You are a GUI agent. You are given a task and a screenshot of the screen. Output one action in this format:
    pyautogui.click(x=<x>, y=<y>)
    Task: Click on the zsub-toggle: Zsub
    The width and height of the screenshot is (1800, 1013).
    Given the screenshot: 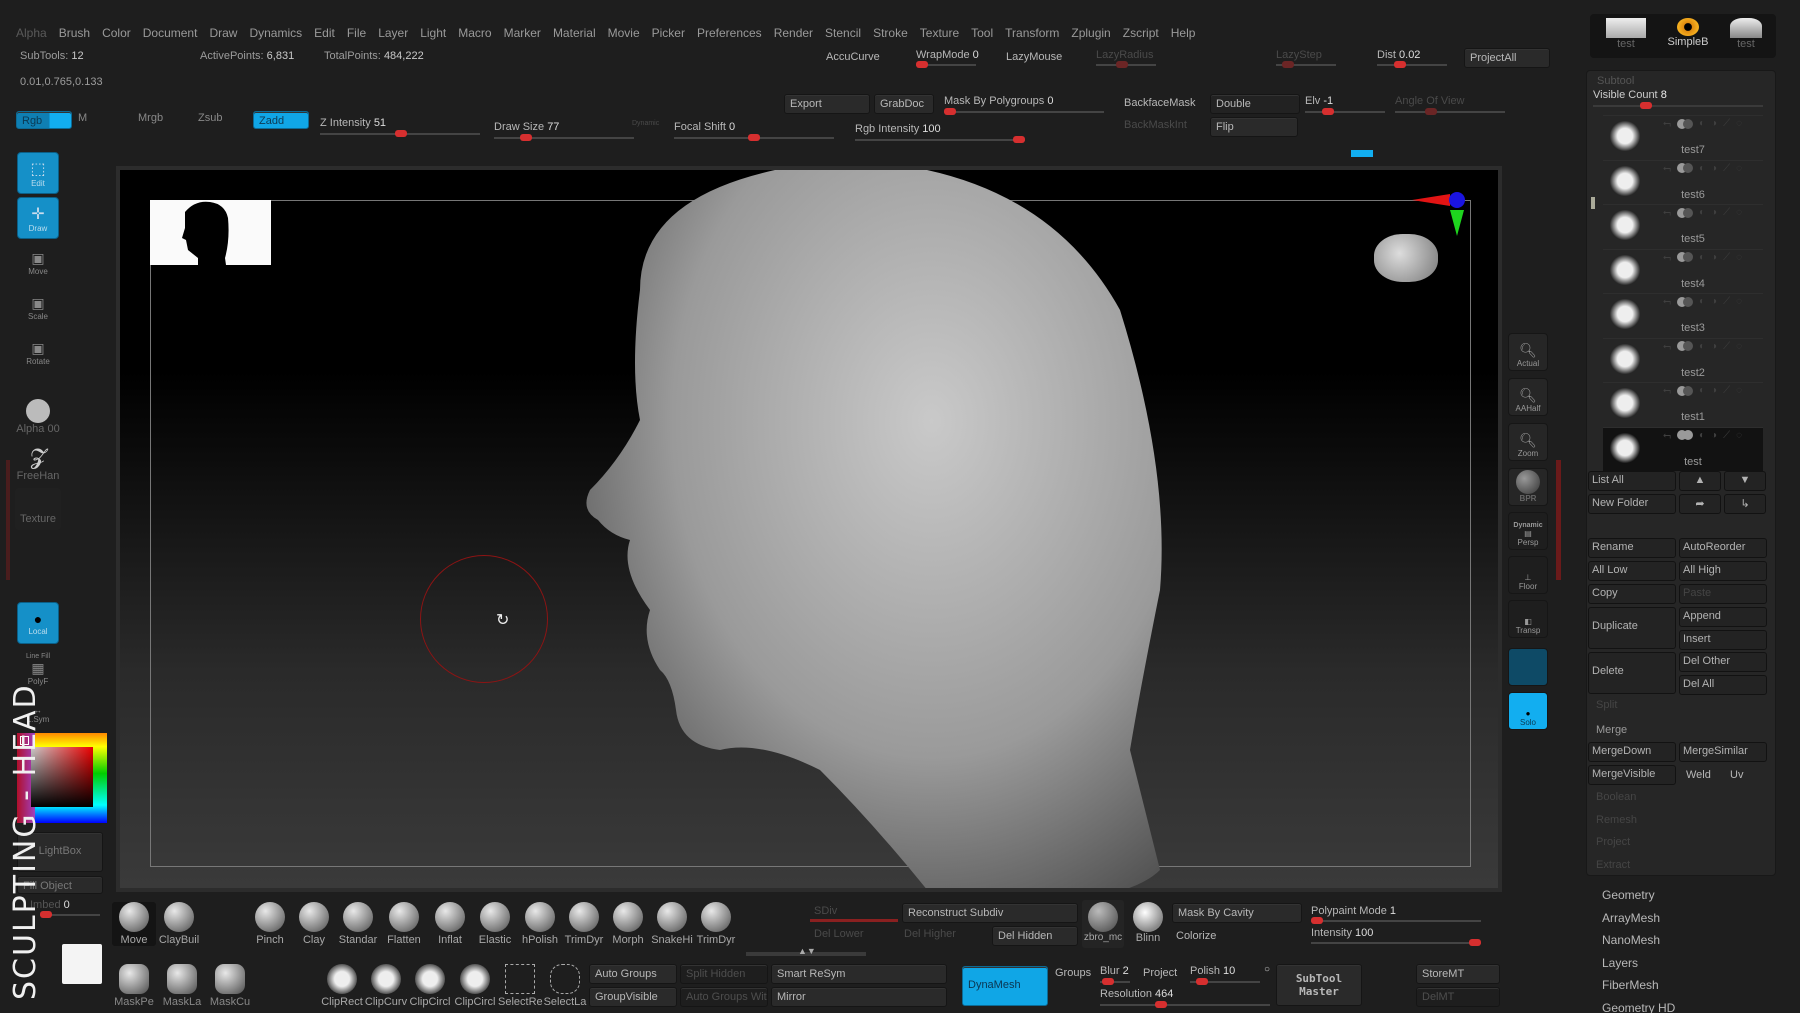 What is the action you would take?
    pyautogui.click(x=210, y=118)
    